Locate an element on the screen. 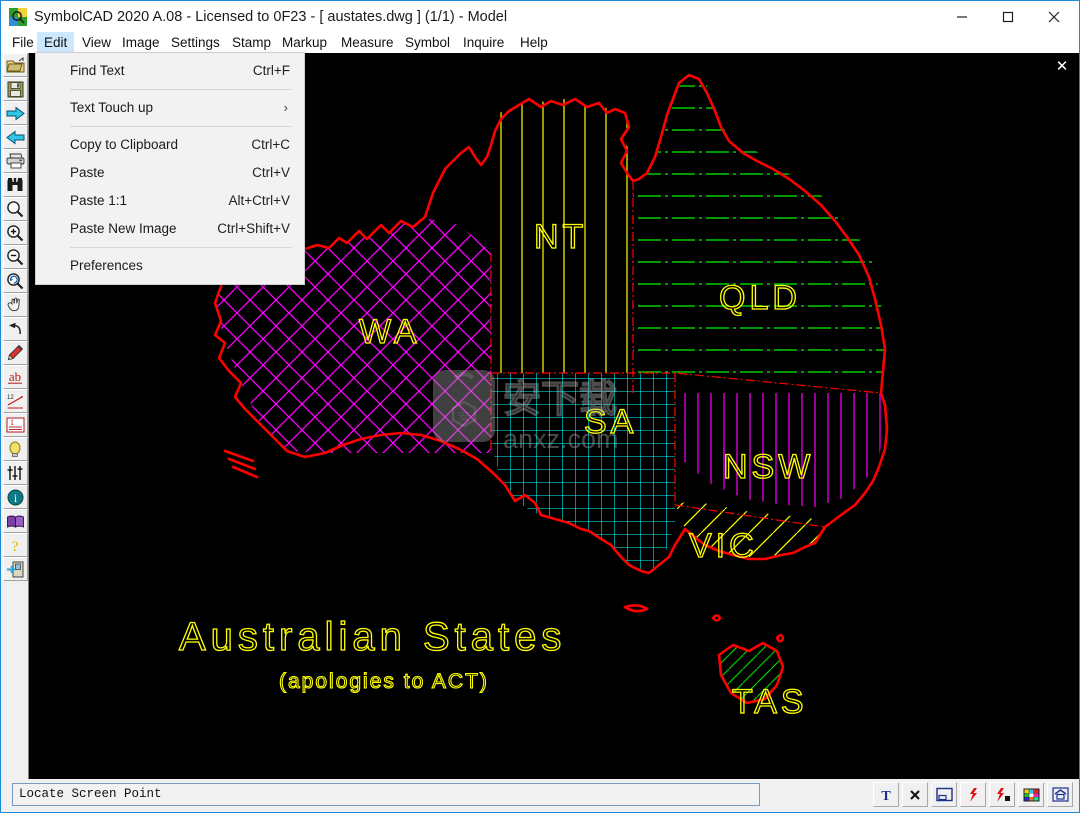  menu-item-text-touch-up: Text Touch up › is located at coordinates (170, 108).